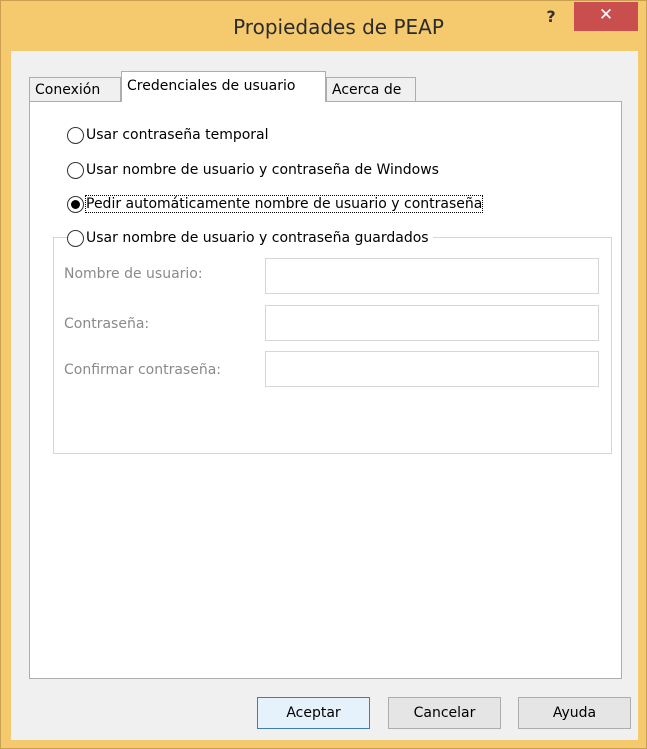 The image size is (647, 749). I want to click on password-field, so click(432, 323).